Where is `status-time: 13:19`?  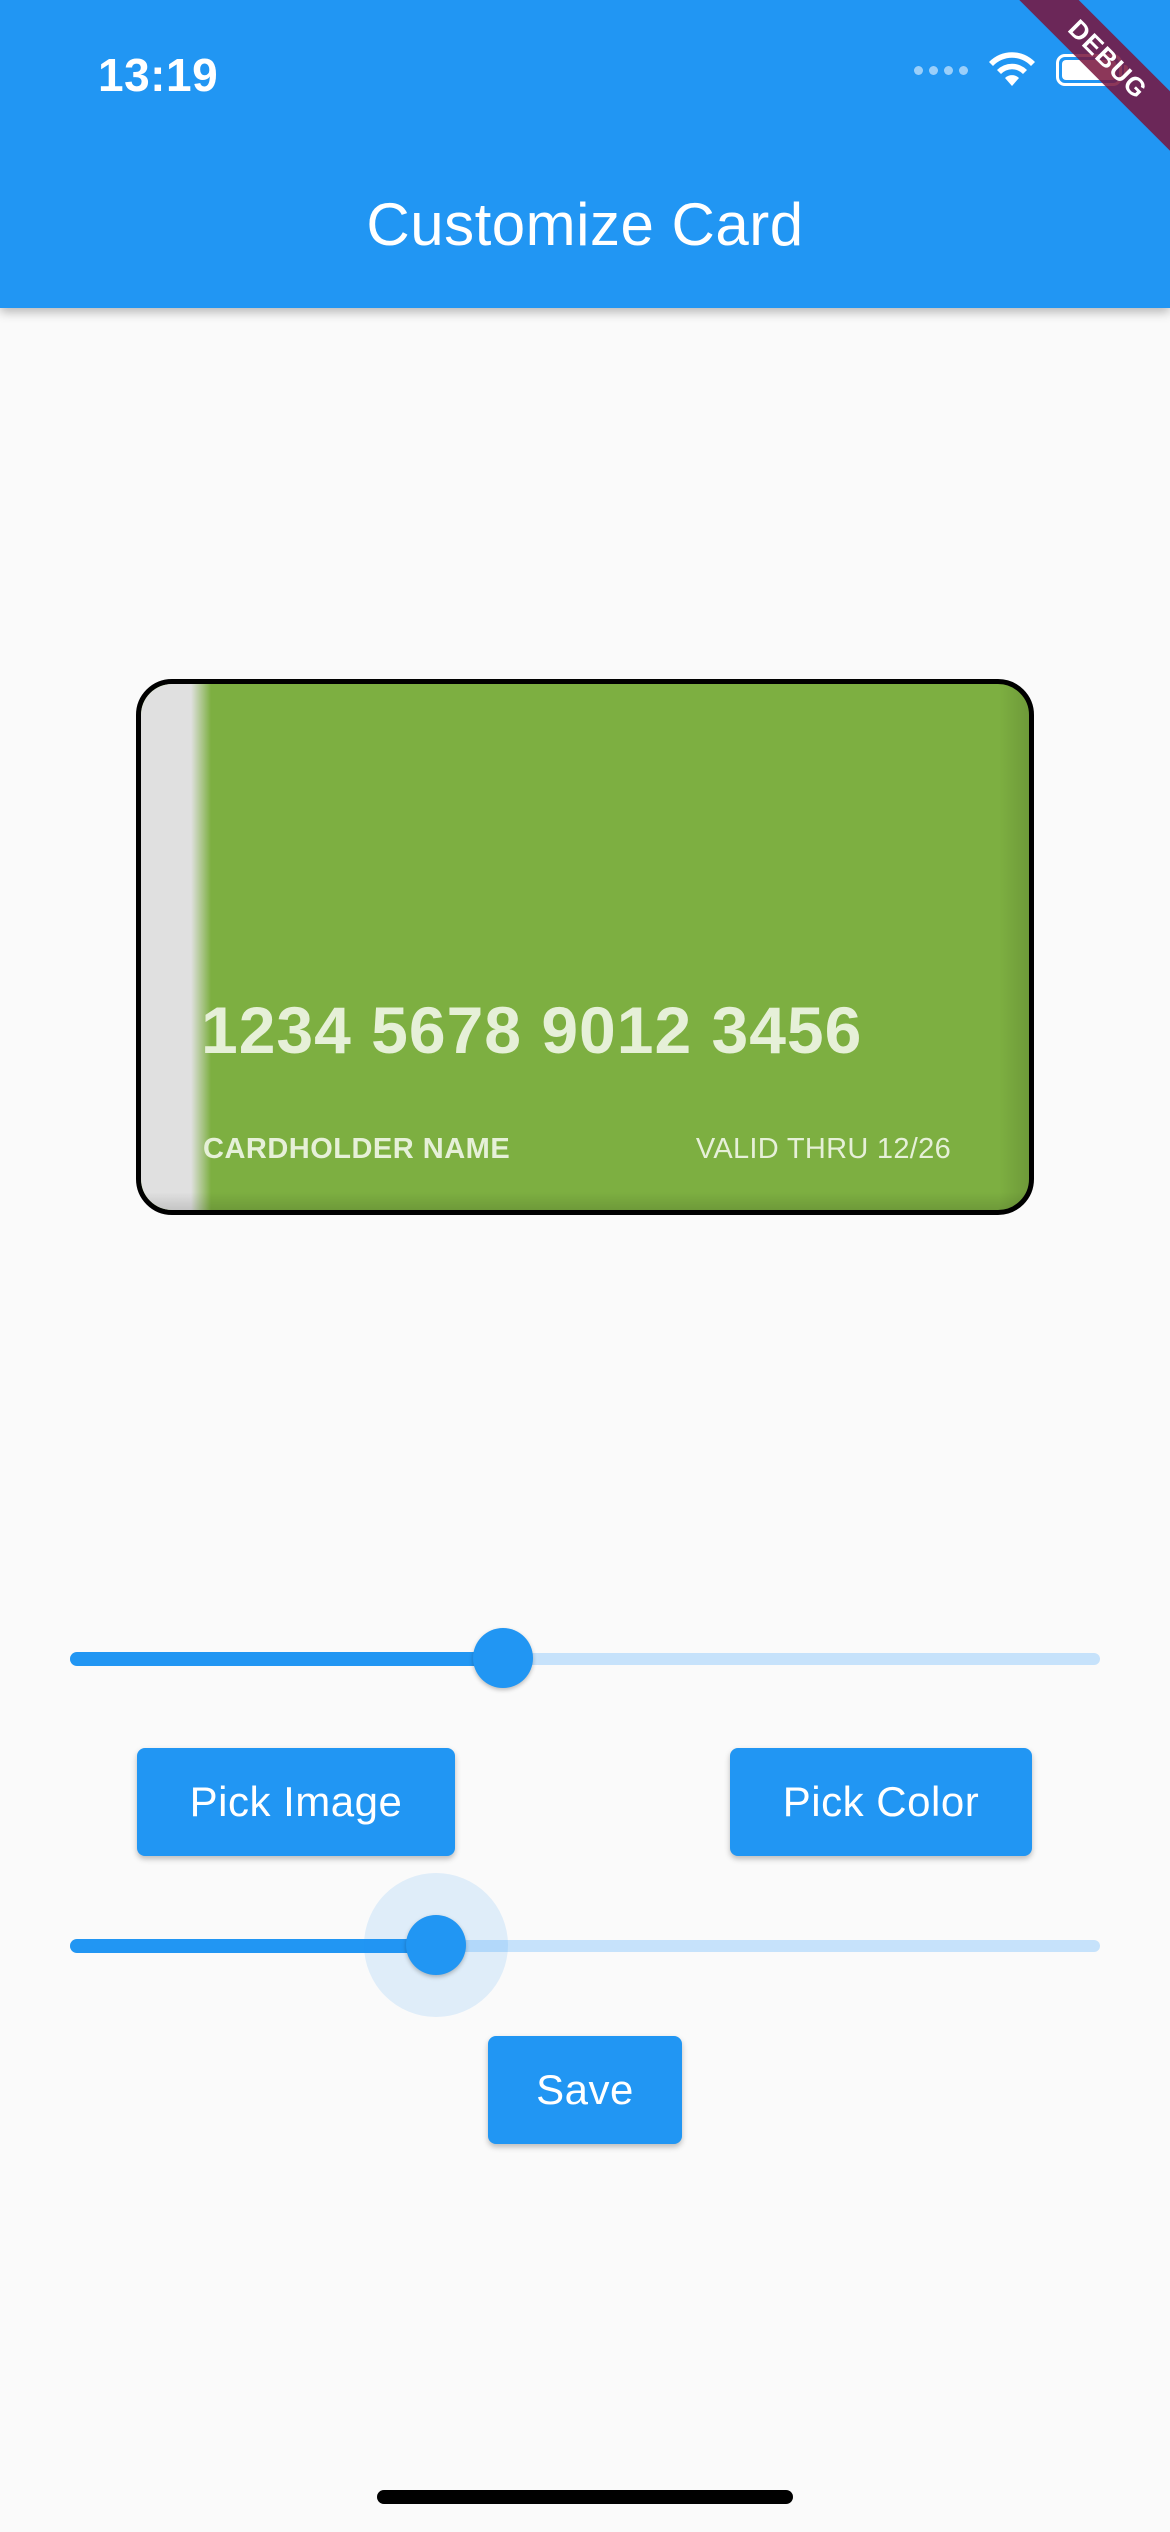
status-time: 13:19 is located at coordinates (158, 75).